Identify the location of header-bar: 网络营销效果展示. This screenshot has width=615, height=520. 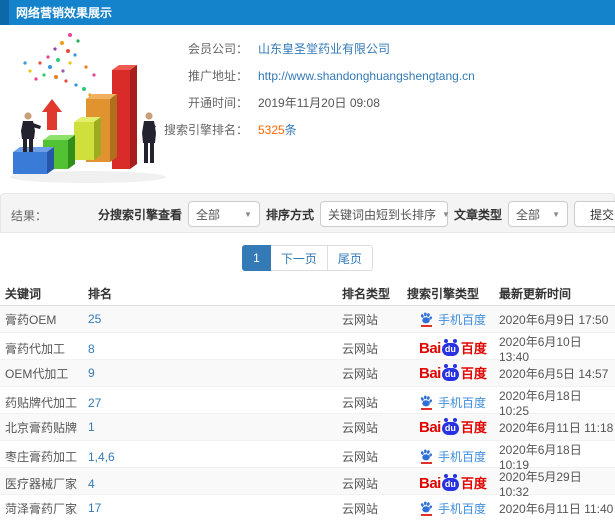
(307, 12).